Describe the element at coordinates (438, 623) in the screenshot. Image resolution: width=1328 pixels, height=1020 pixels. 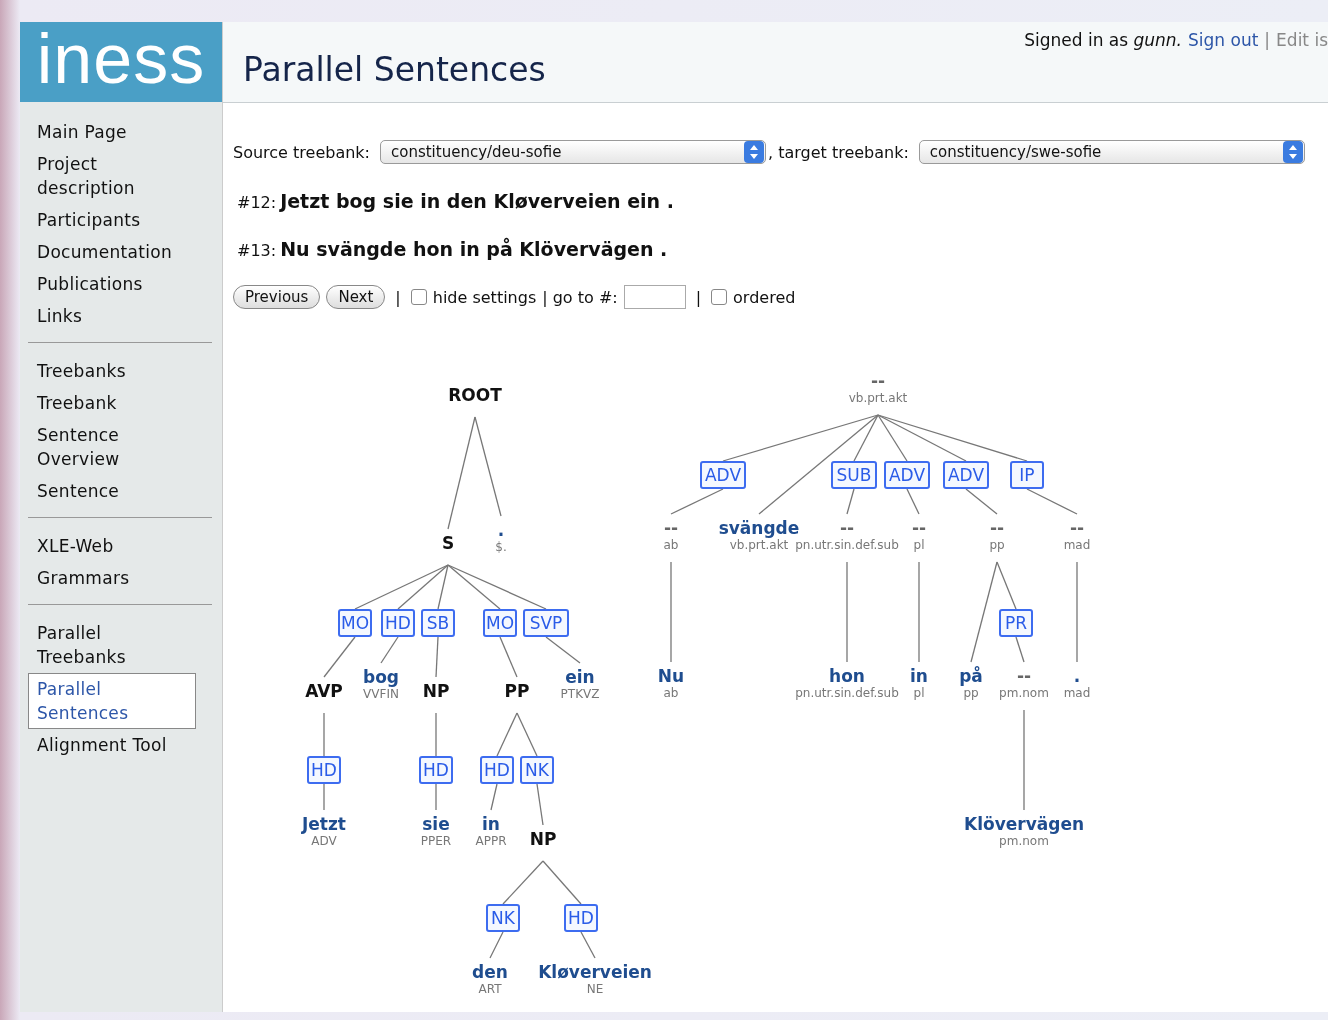
I see `edge-label: SB` at that location.